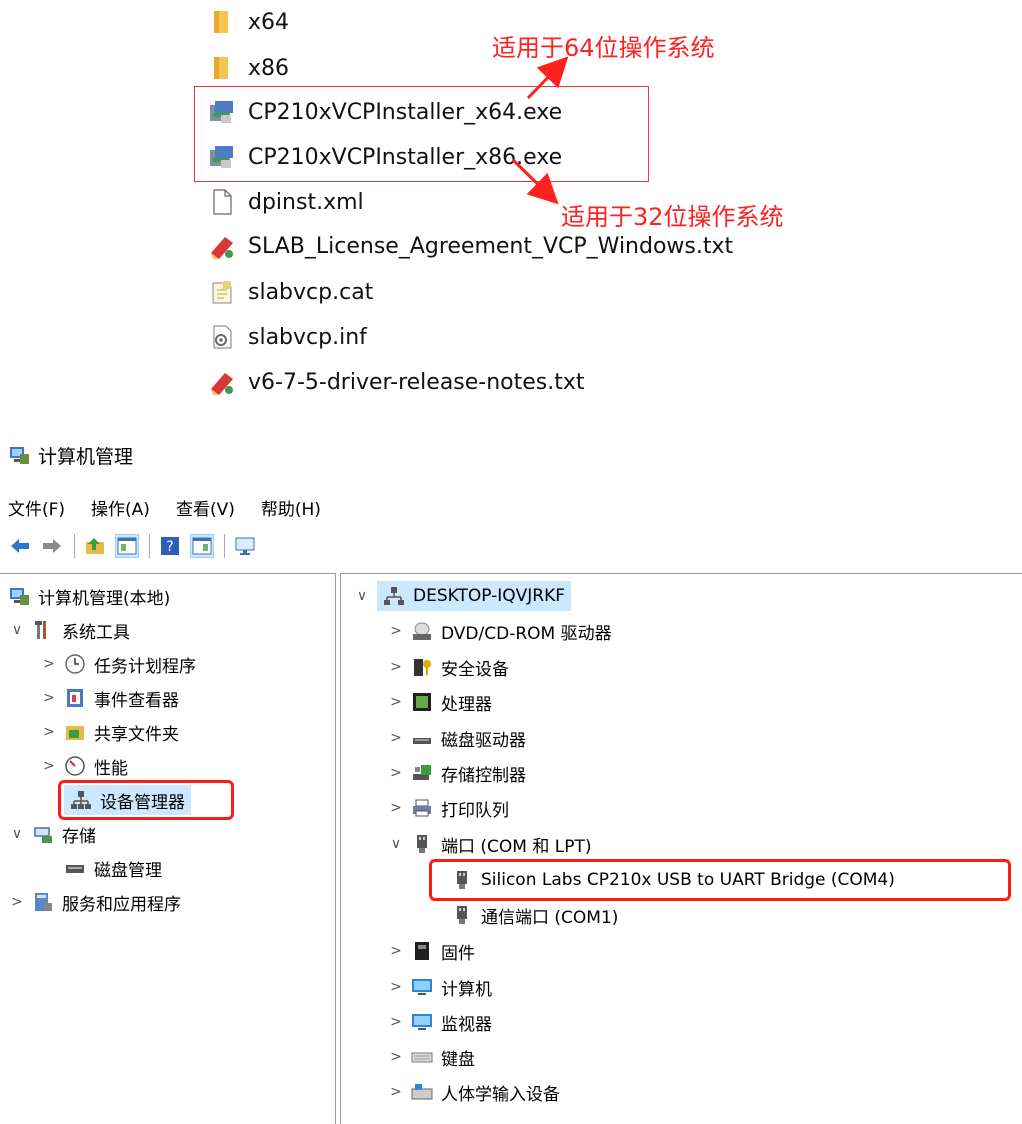 This screenshot has height=1124, width=1022. I want to click on network-computer-icon, so click(394, 596).